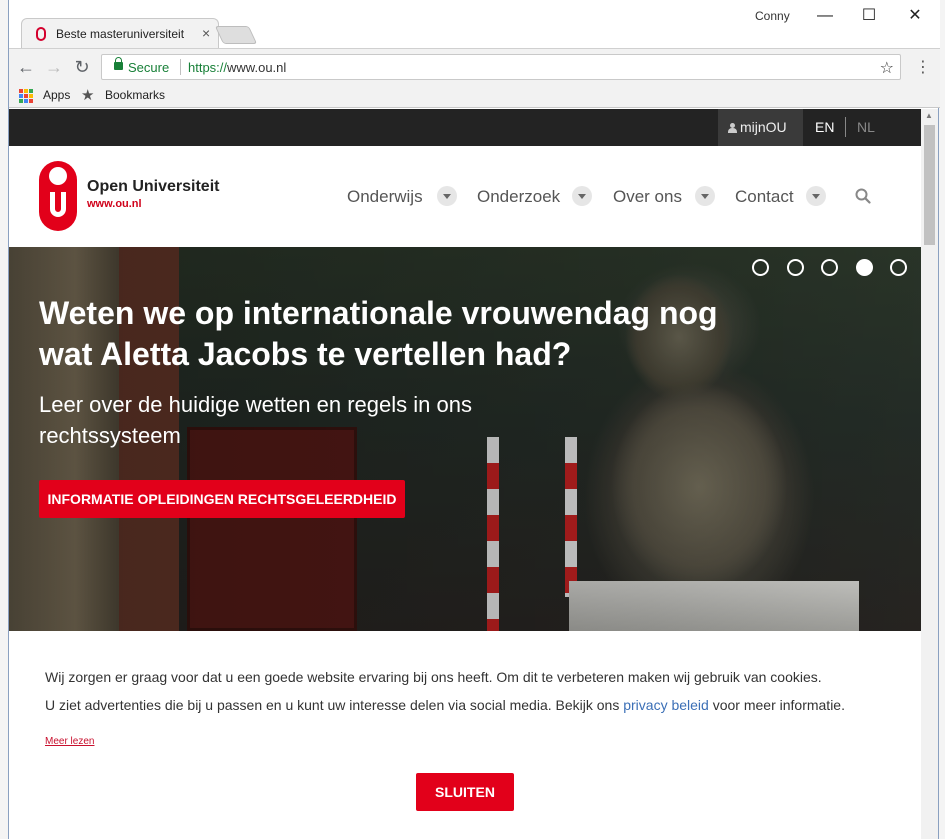  What do you see at coordinates (825, 16) in the screenshot?
I see `minimize-button: —` at bounding box center [825, 16].